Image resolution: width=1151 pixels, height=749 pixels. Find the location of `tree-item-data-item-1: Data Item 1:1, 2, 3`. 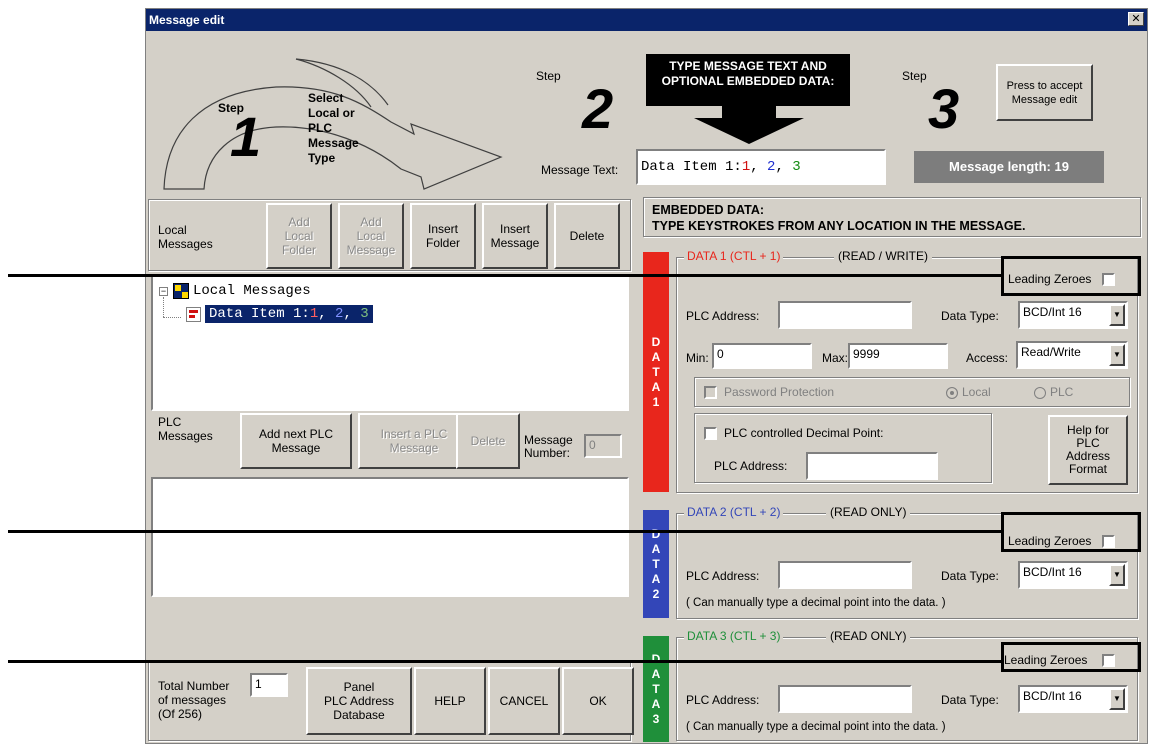

tree-item-data-item-1: Data Item 1:1, 2, 3 is located at coordinates (289, 314).